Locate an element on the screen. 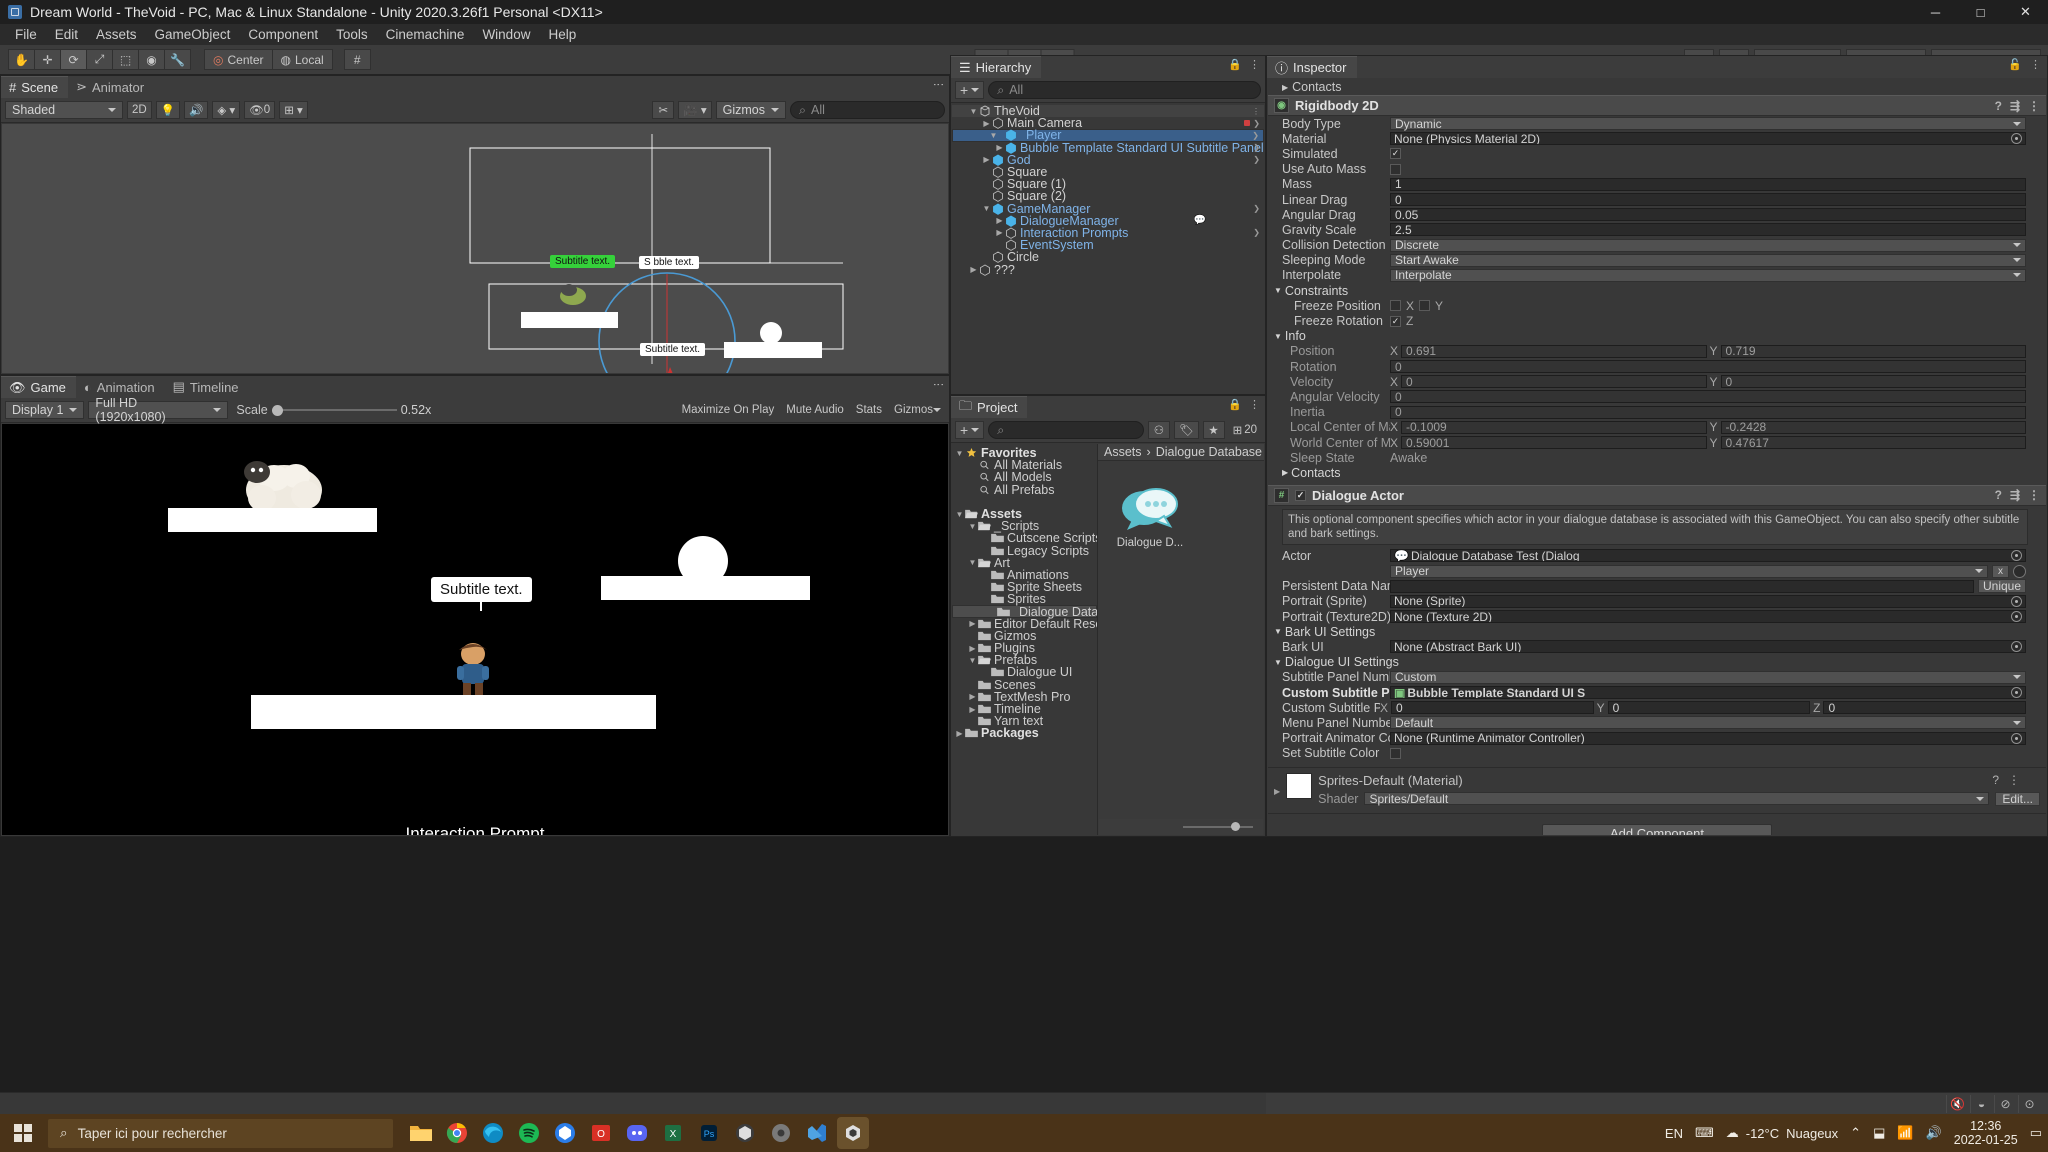 The width and height of the screenshot is (2048, 1152). maximize-button: □ is located at coordinates (1980, 12).